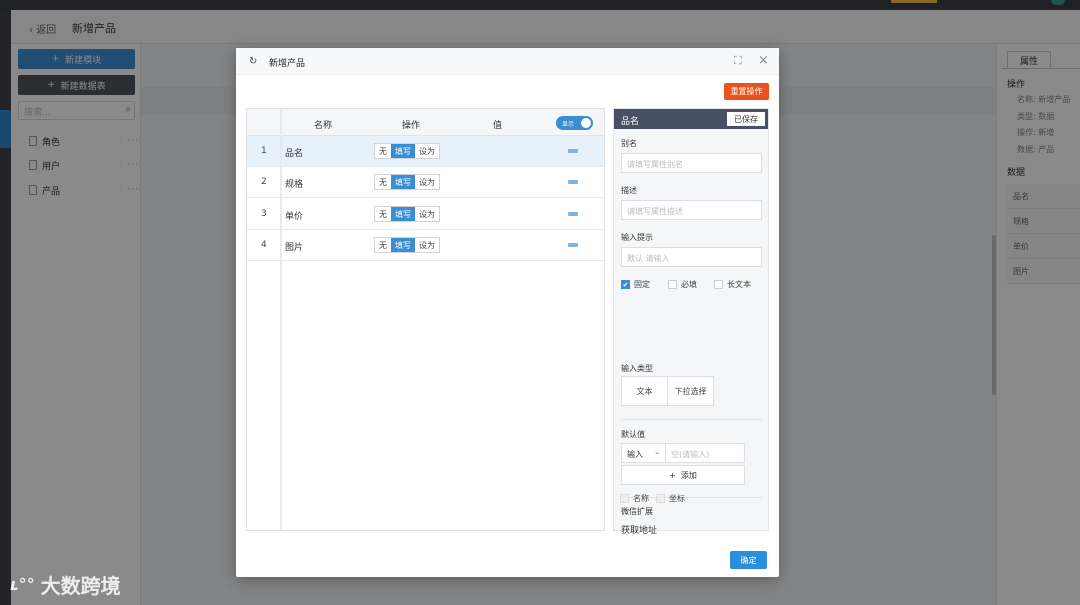 The height and width of the screenshot is (605, 1080). Describe the element at coordinates (641, 498) in the screenshot. I see `checkbox-label: 名称` at that location.